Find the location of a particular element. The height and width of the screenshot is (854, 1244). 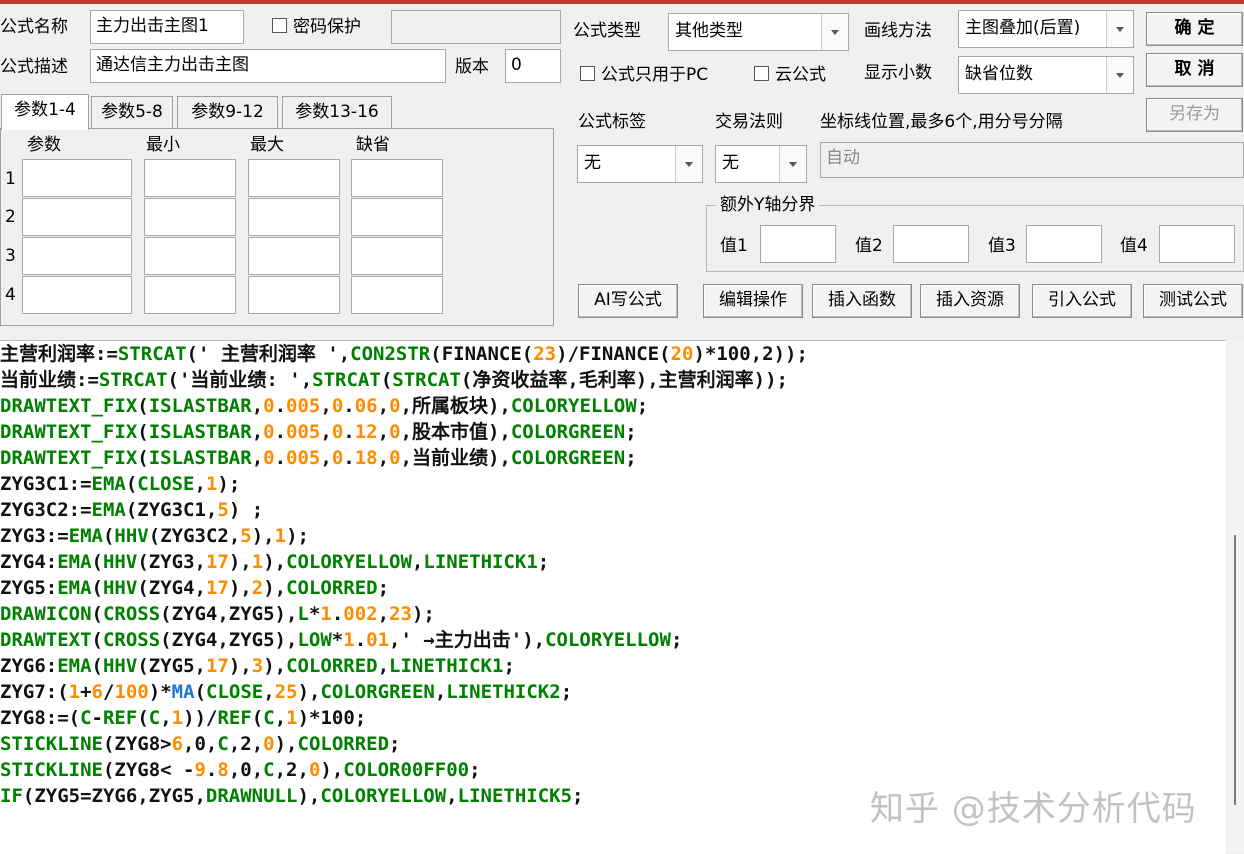

code-token: 6 is located at coordinates (177, 744).